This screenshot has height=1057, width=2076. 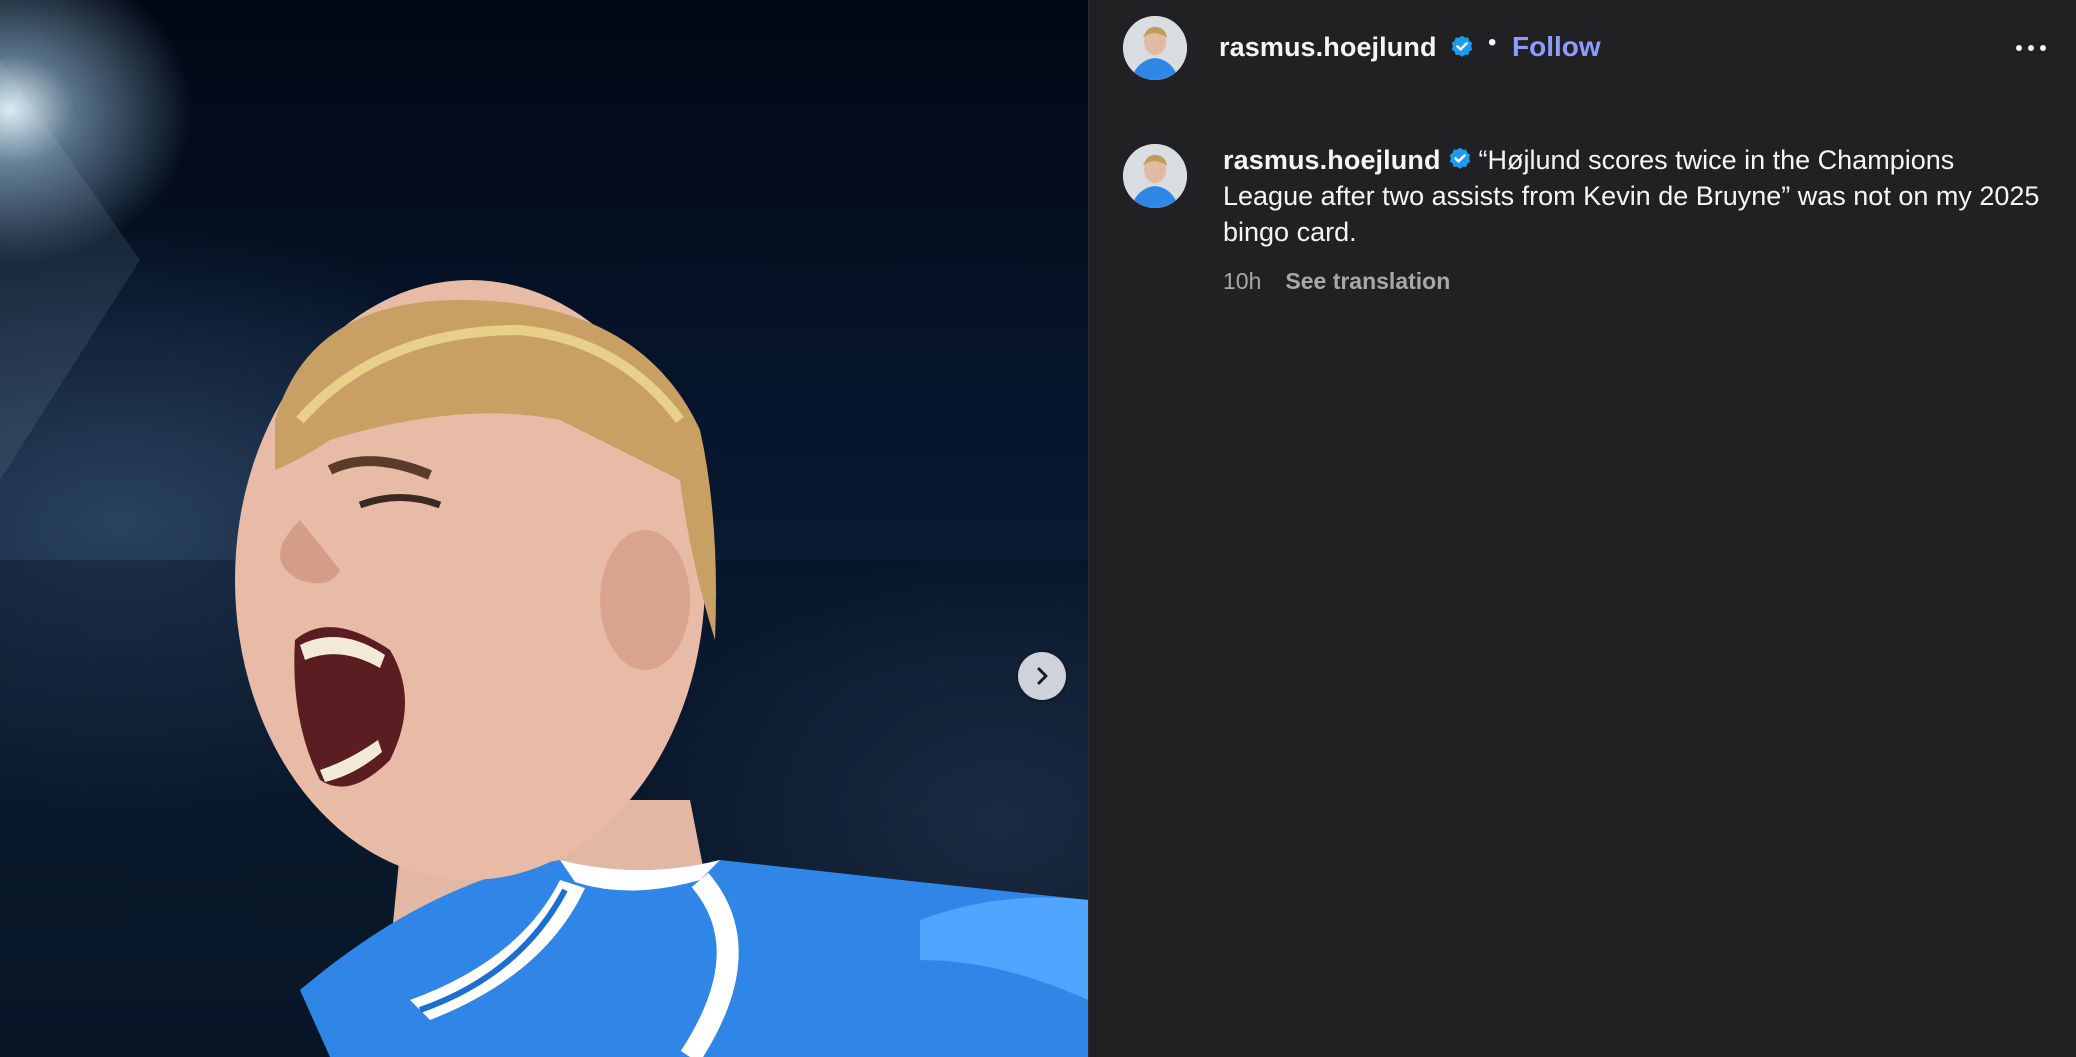 I want to click on caption-avatar, so click(x=1155, y=176).